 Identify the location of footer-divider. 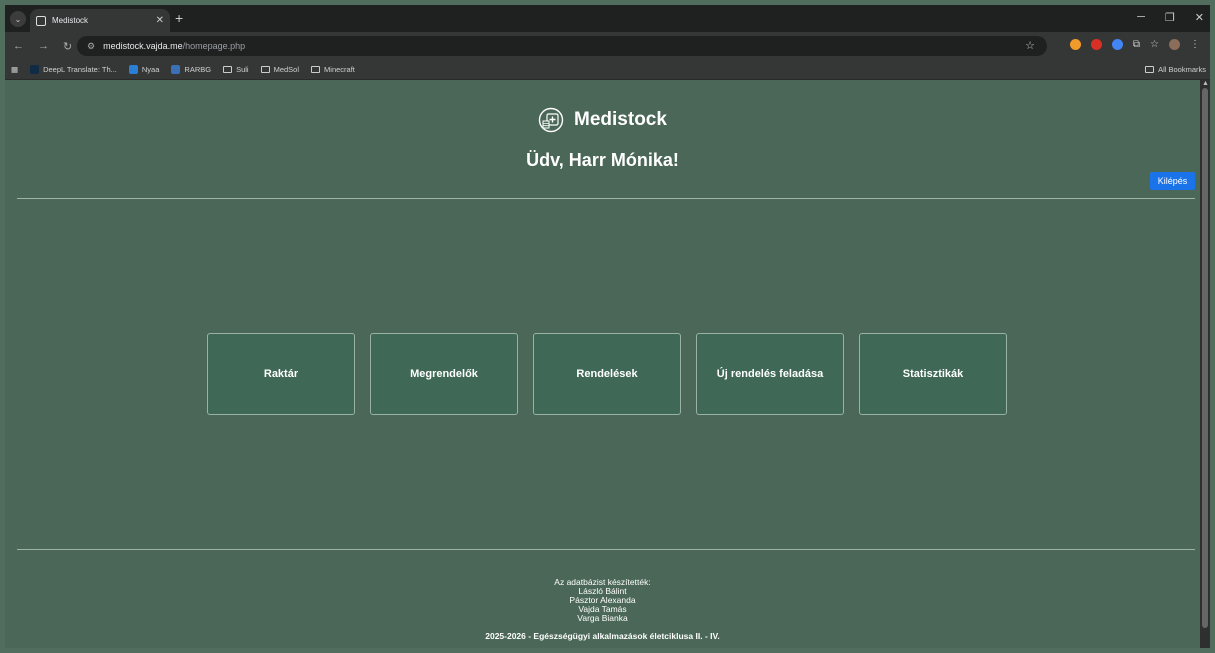
(606, 549).